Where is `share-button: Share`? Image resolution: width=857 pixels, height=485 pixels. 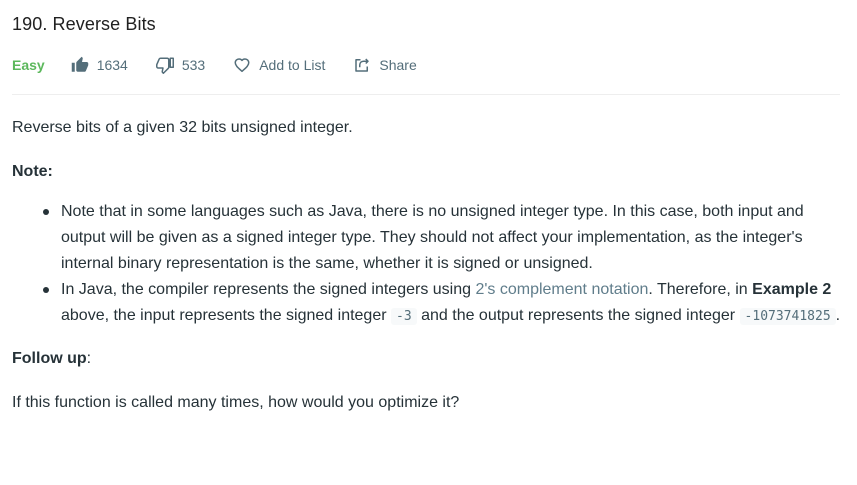
share-button: Share is located at coordinates (385, 65).